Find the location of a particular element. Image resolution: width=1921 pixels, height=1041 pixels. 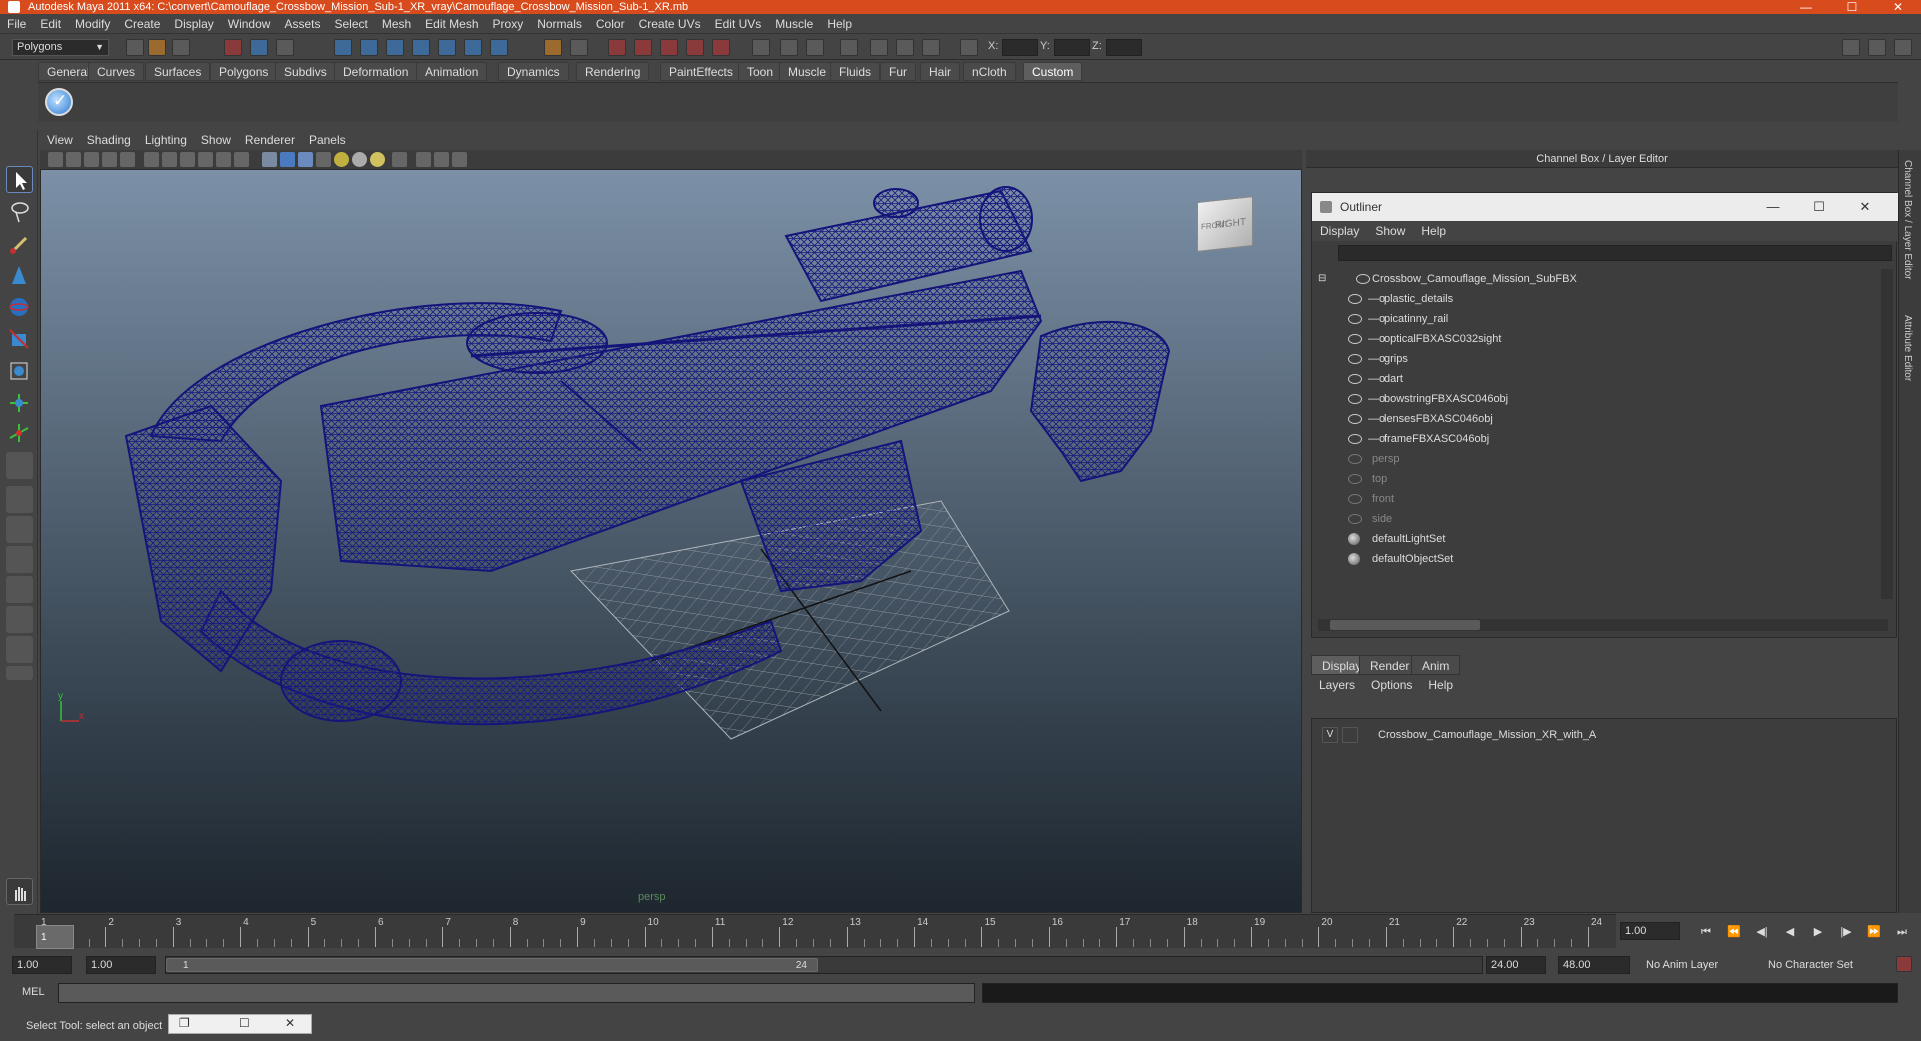

make-live-icon is located at coordinates (447, 47).